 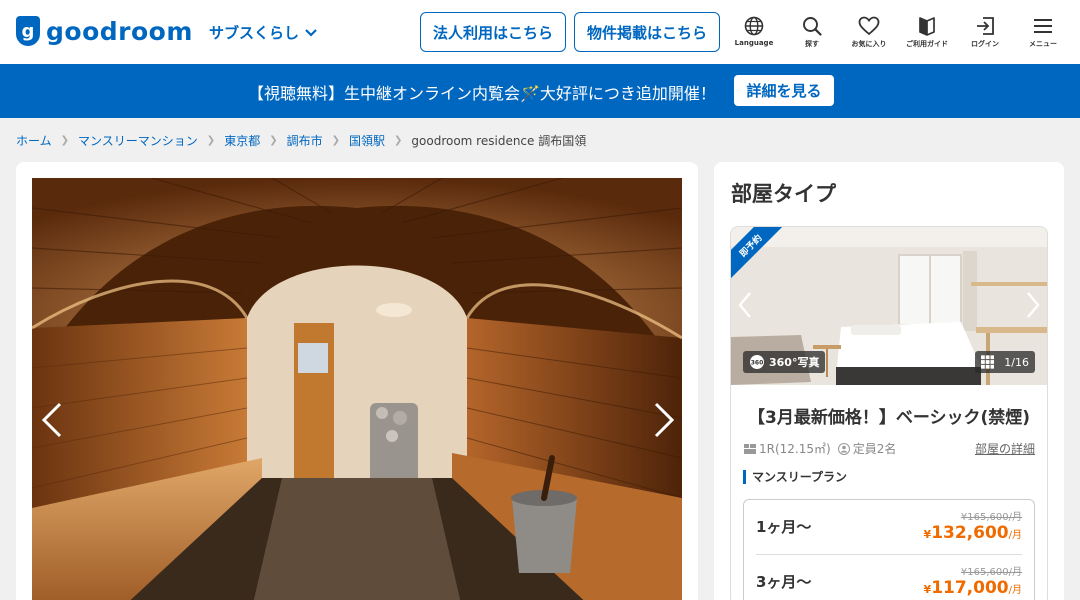 What do you see at coordinates (482, 93) in the screenshot?
I see `promo-banner-text: 【視聴無料】生中継オンライン内覧会🪄大好評につき追加開催！` at bounding box center [482, 93].